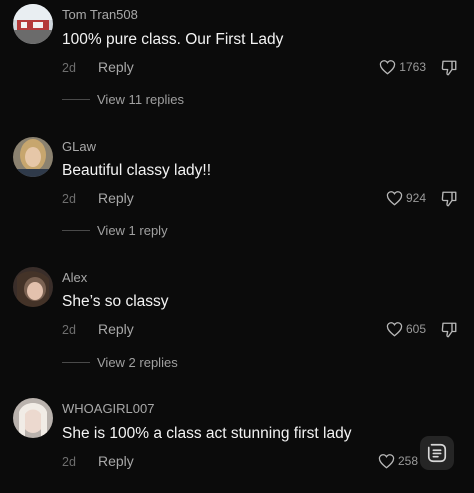 This screenshot has width=474, height=493. I want to click on like-count: 1763, so click(412, 67).